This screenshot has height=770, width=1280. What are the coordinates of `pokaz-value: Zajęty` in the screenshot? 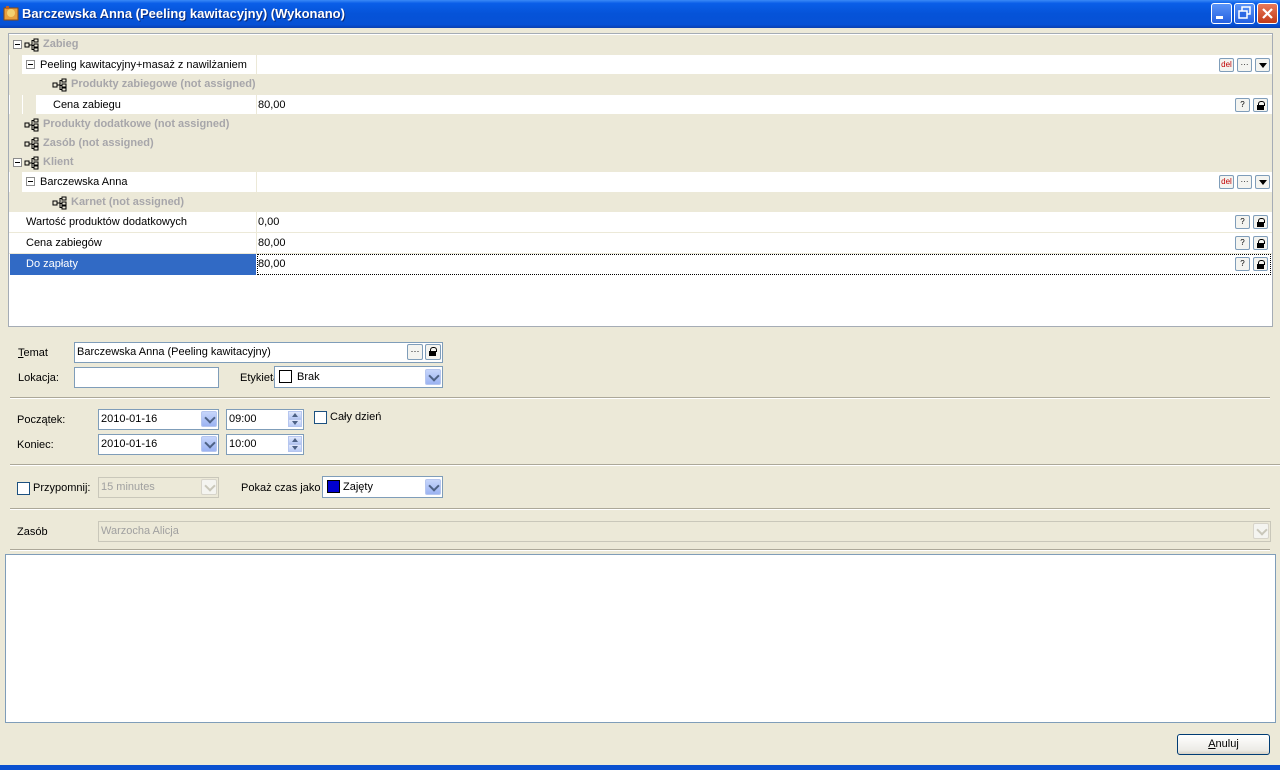 It's located at (358, 487).